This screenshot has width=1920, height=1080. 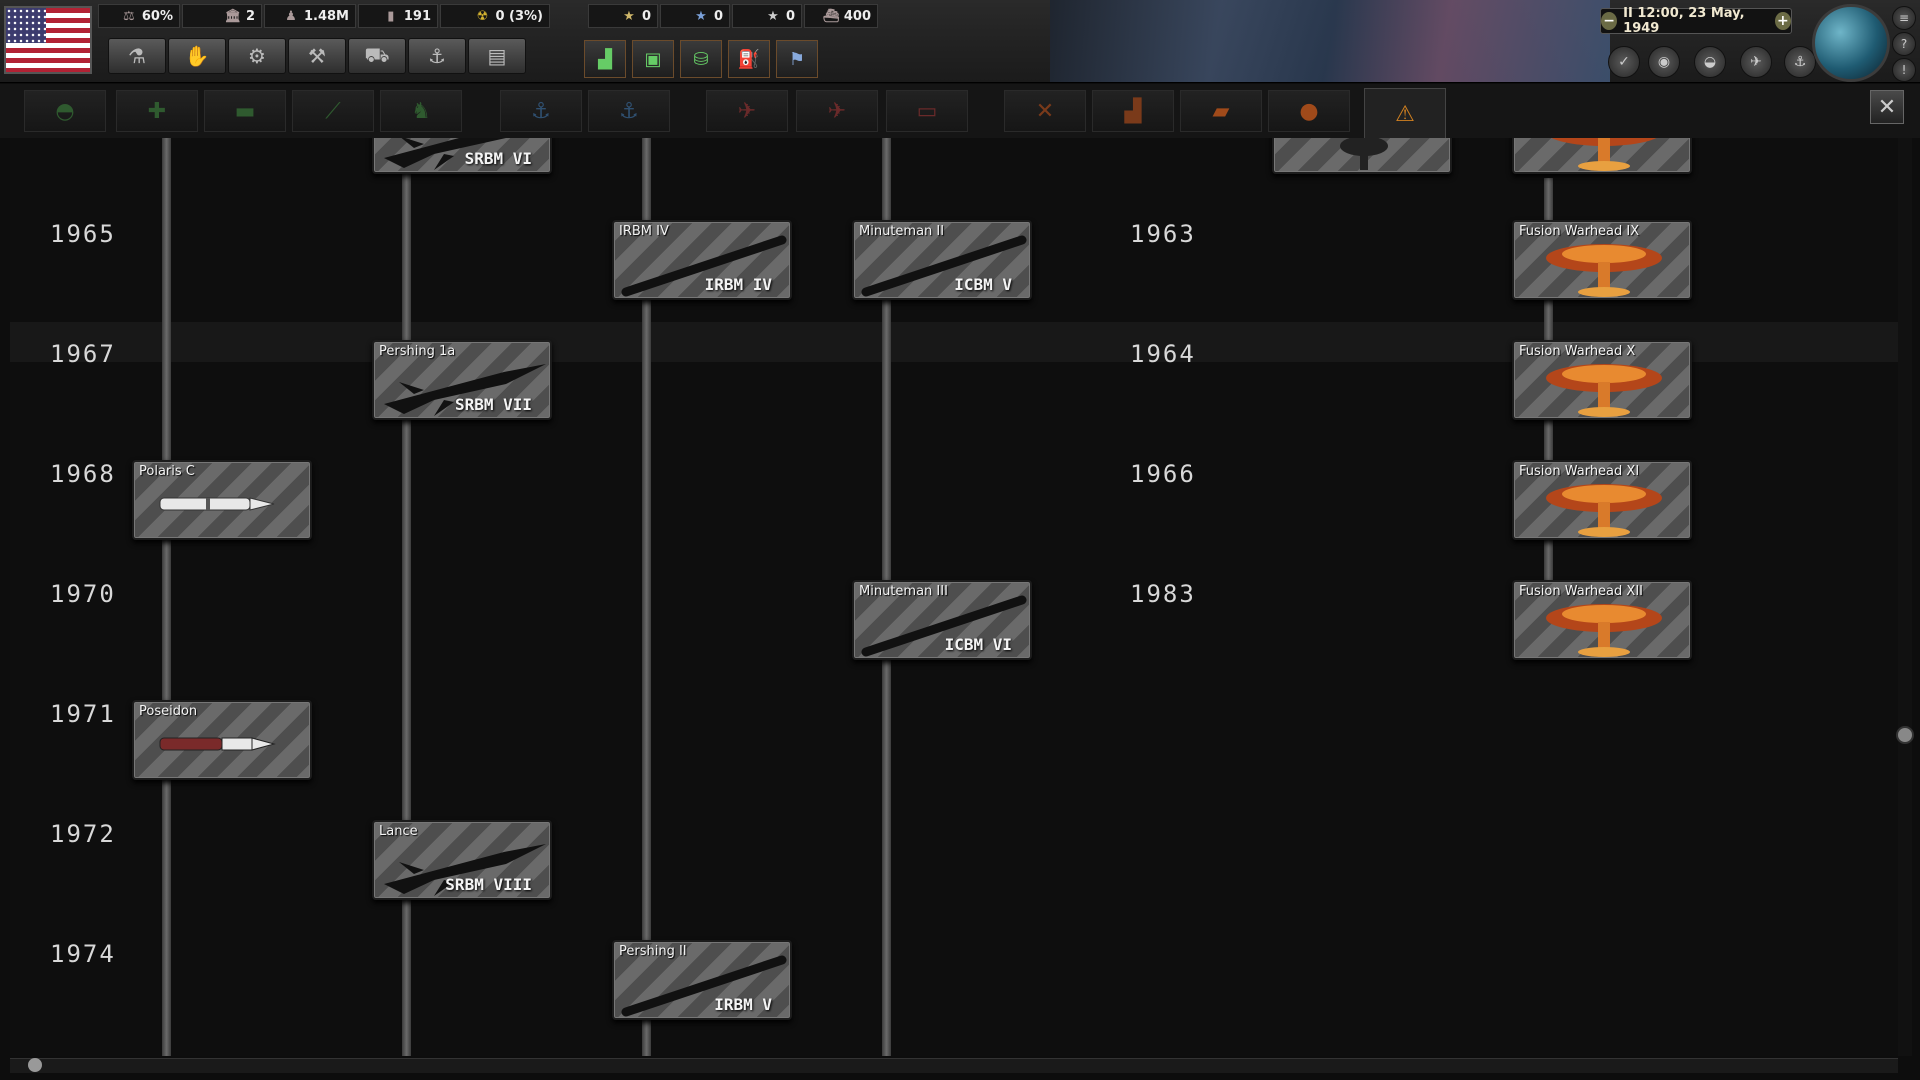 What do you see at coordinates (291, 16) in the screenshot?
I see `manpower-icon: ♟` at bounding box center [291, 16].